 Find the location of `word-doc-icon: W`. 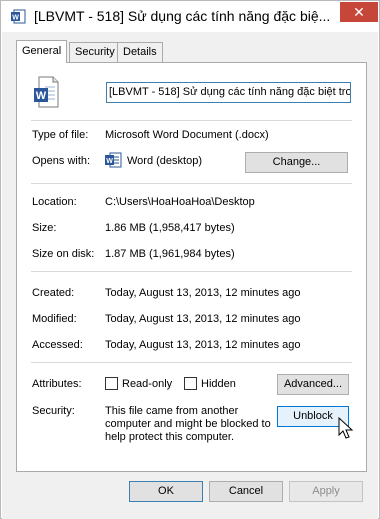

word-doc-icon: W is located at coordinates (18, 16).